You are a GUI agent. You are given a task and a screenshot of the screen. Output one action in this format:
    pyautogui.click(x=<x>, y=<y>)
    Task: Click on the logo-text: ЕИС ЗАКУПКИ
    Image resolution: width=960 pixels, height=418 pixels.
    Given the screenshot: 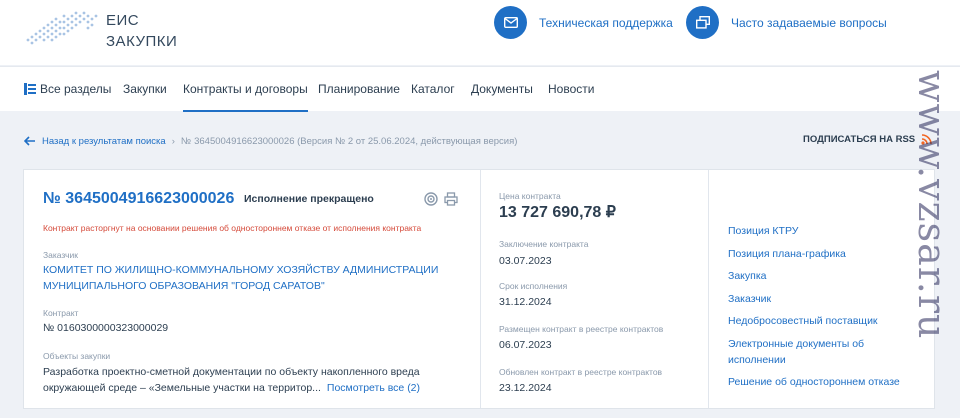 What is the action you would take?
    pyautogui.click(x=141, y=31)
    